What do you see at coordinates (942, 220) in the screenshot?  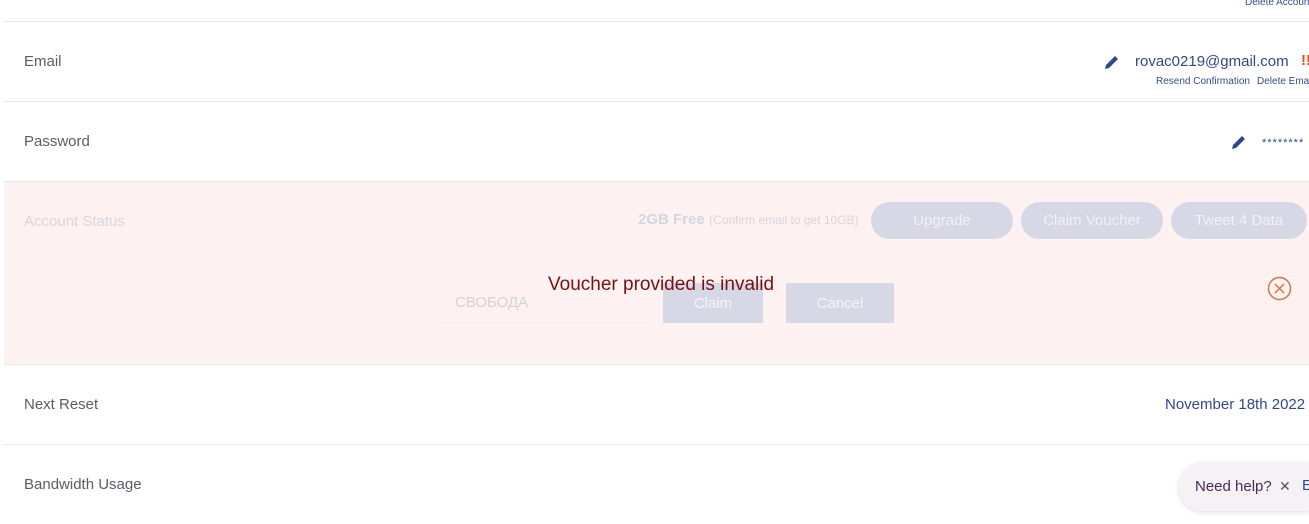 I see `upgrade-button: Upgrade` at bounding box center [942, 220].